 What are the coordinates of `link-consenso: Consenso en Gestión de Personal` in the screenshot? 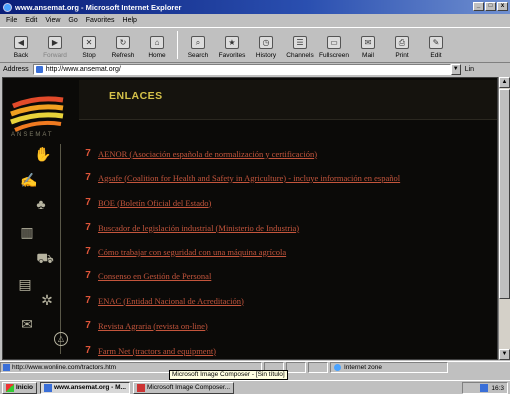 It's located at (154, 276).